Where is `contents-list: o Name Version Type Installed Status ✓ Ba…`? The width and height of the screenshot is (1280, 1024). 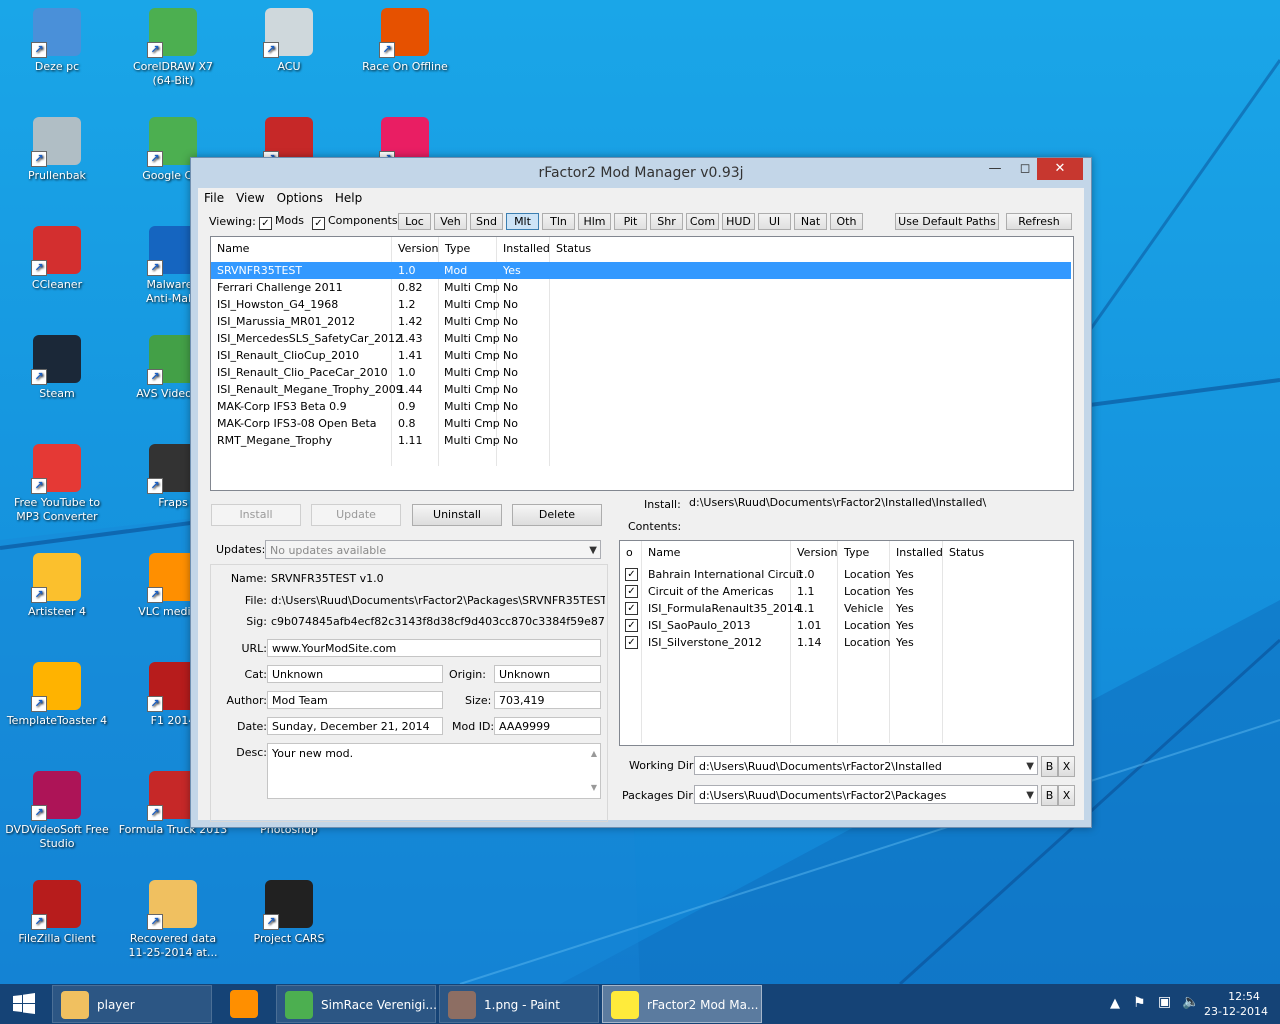
contents-list: o Name Version Type Installed Status ✓ Ba… is located at coordinates (846, 643).